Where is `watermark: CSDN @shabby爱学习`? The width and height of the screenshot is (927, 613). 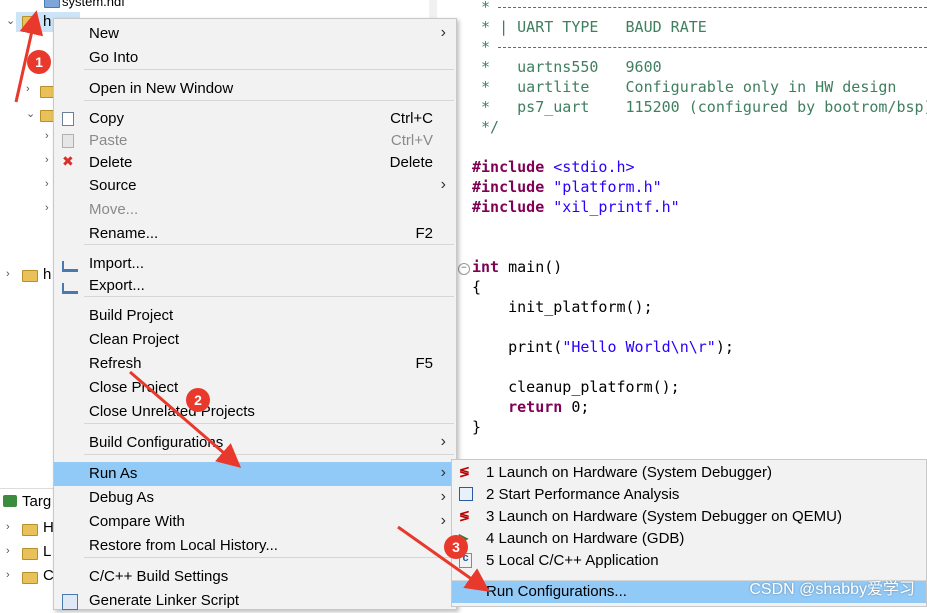
watermark: CSDN @shabby爱学习 is located at coordinates (832, 589).